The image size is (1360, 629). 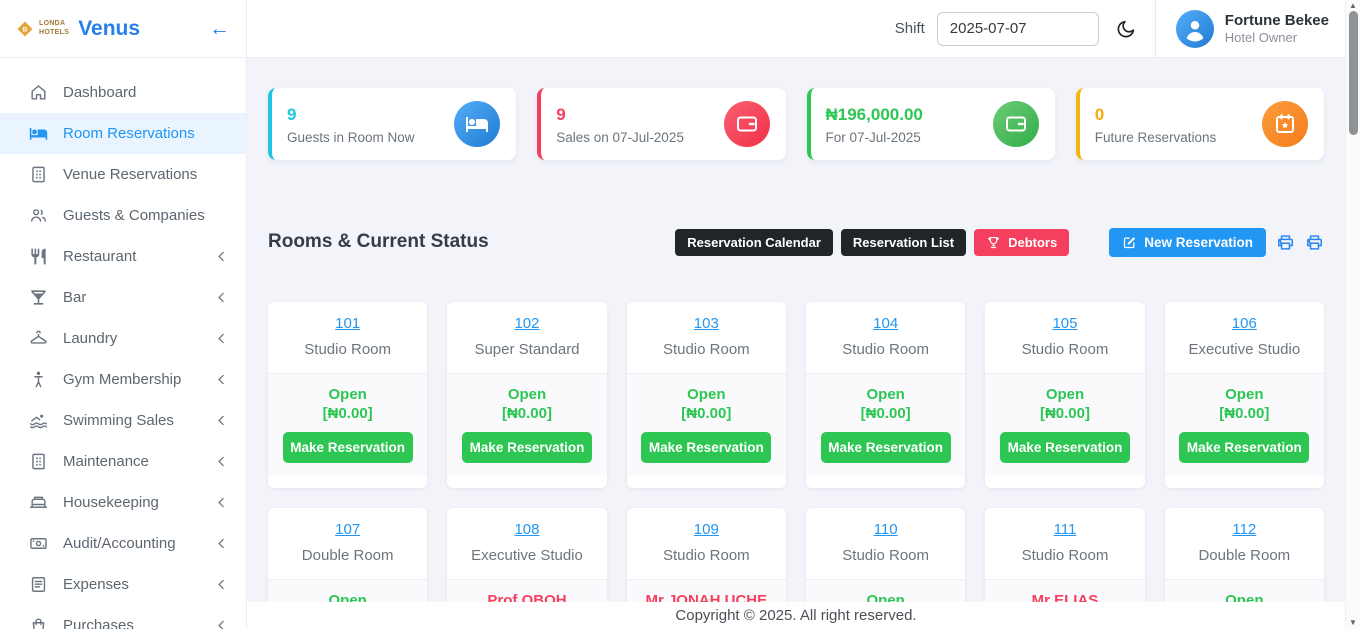 I want to click on stat-label: Guests in Room Now, so click(x=351, y=137).